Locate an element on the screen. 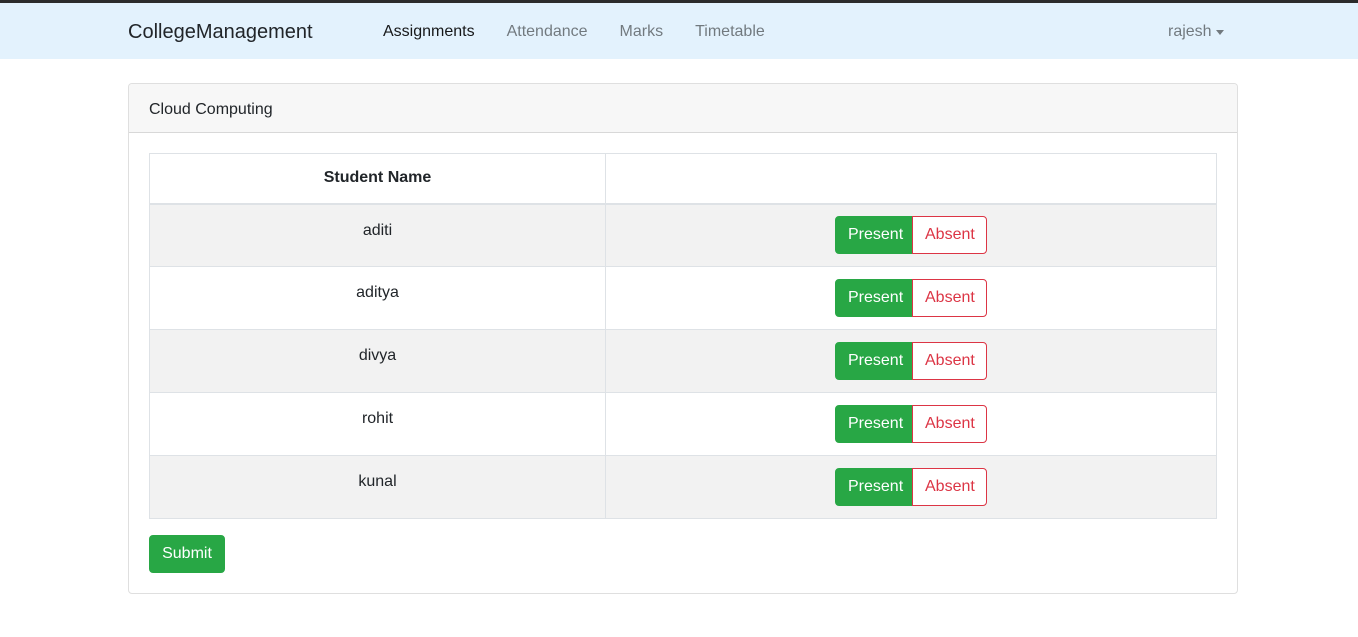  table-row: rohit Present Absent is located at coordinates (683, 424).